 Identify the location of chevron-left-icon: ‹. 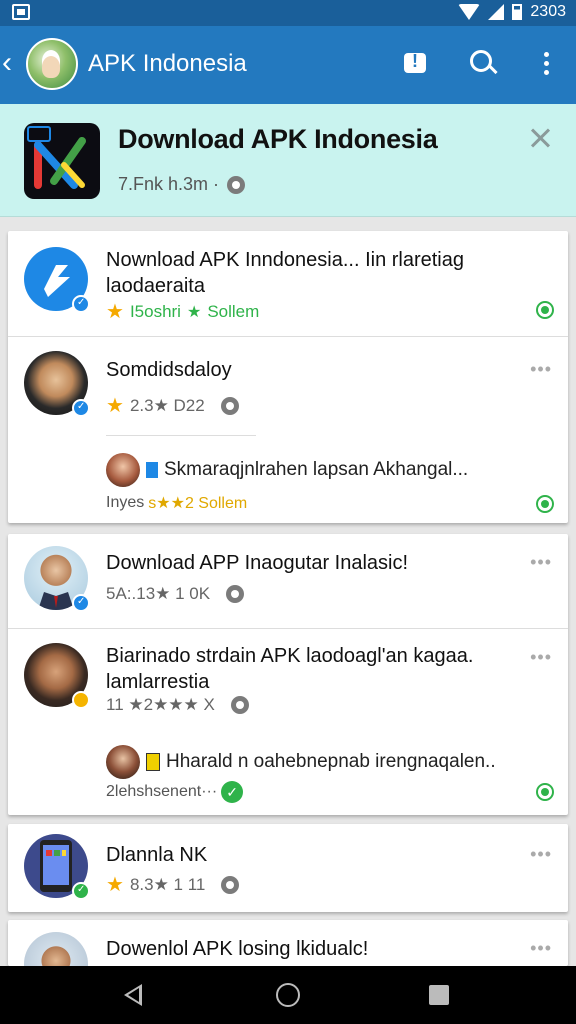
(7, 63).